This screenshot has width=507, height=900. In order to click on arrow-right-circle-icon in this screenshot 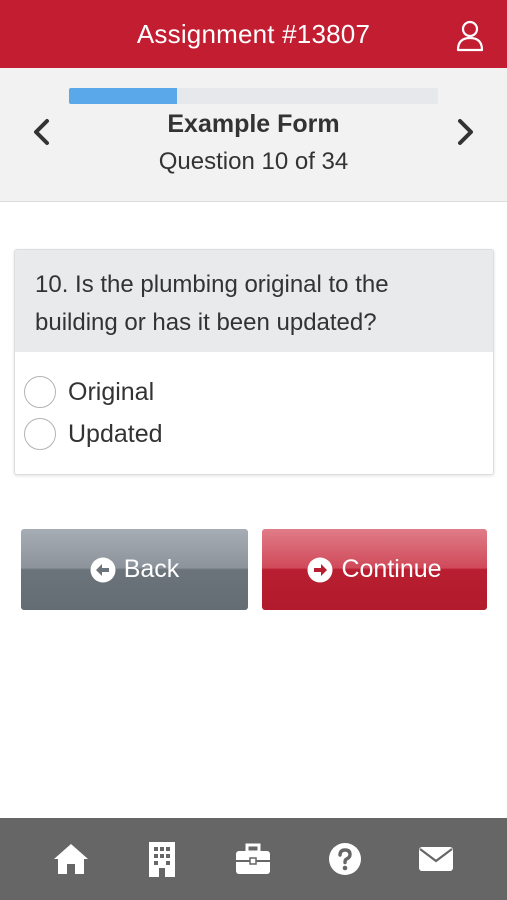, I will do `click(320, 569)`.